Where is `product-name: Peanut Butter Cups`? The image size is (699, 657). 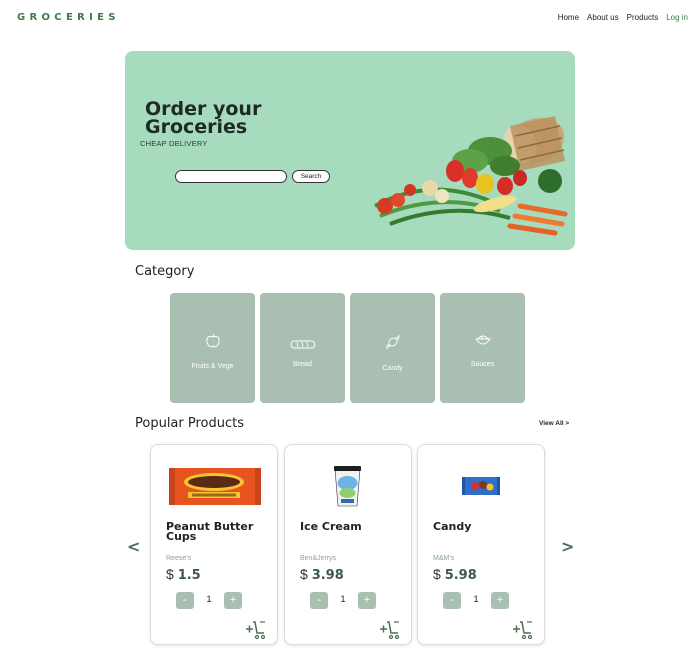 product-name: Peanut Butter Cups is located at coordinates (210, 531).